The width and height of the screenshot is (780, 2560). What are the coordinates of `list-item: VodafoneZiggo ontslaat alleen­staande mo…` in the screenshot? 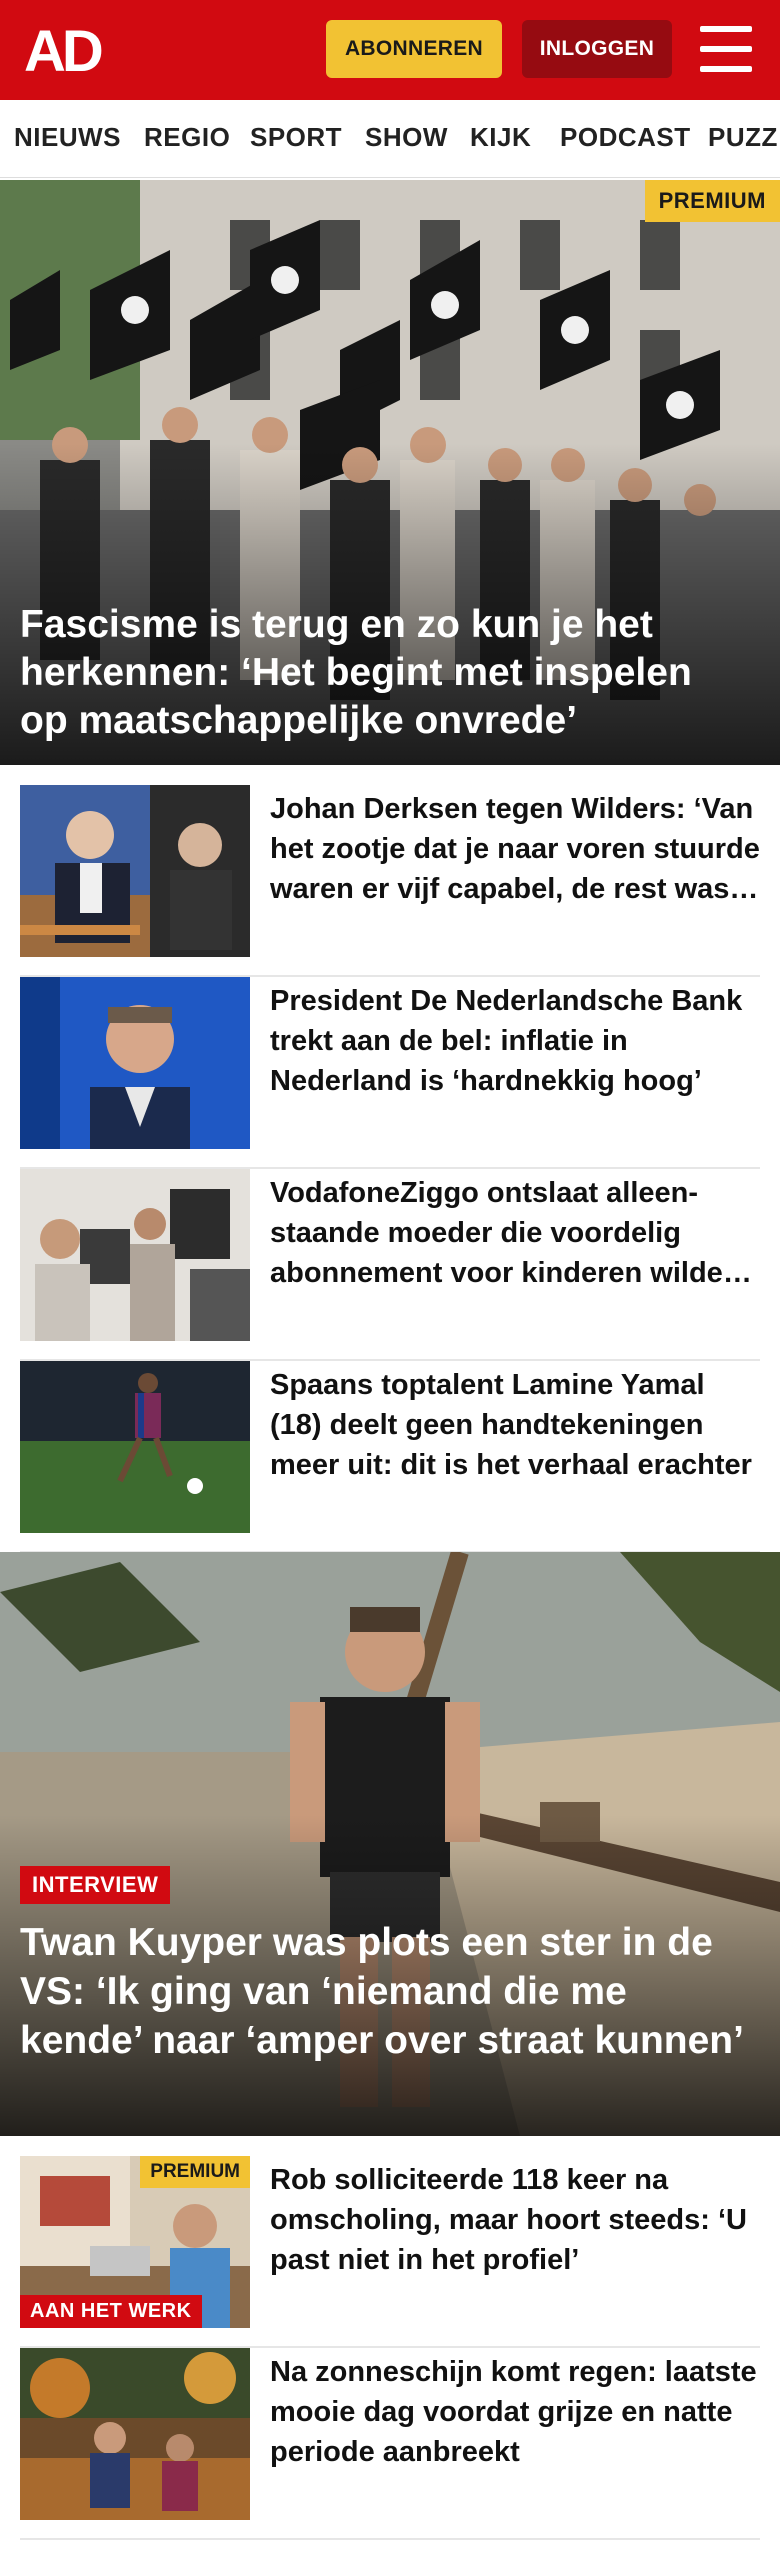 It's located at (390, 1265).